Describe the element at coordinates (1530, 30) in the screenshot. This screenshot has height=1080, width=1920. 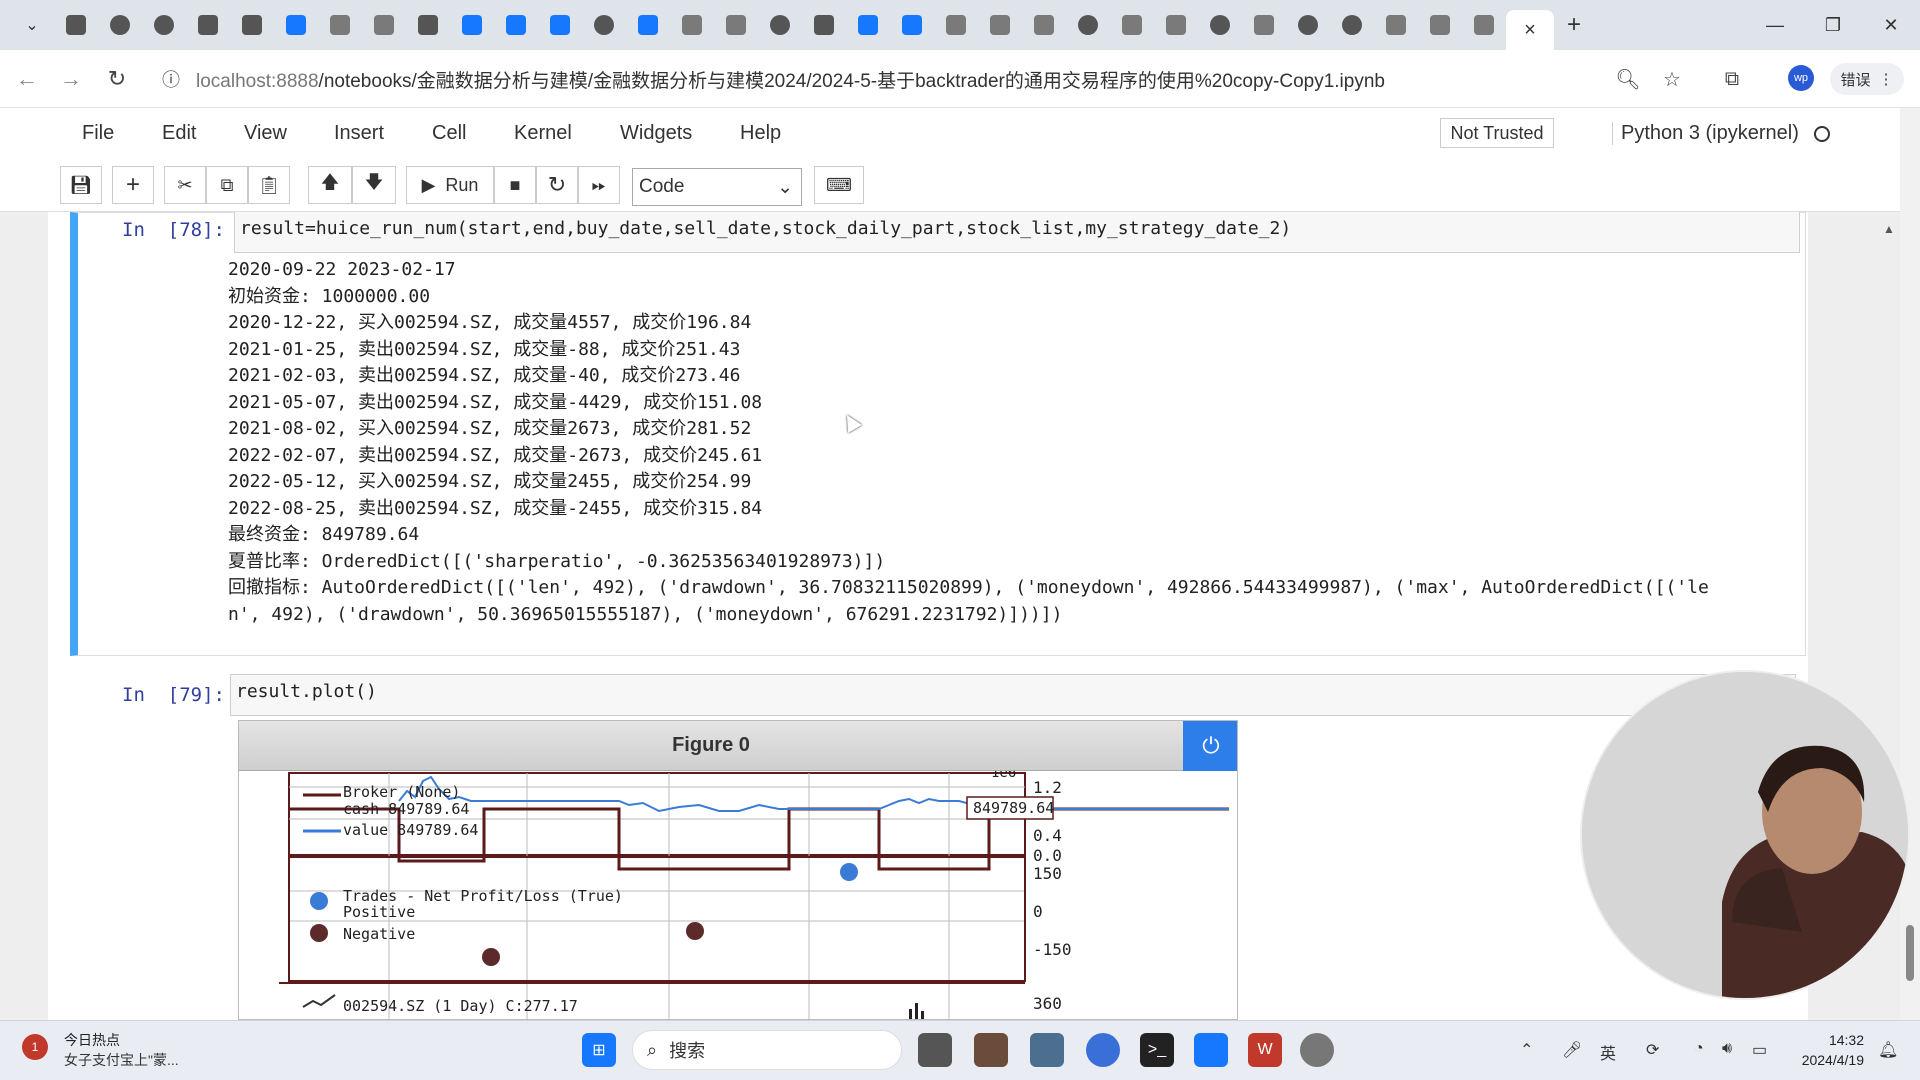
I see `close-icon: ×` at that location.